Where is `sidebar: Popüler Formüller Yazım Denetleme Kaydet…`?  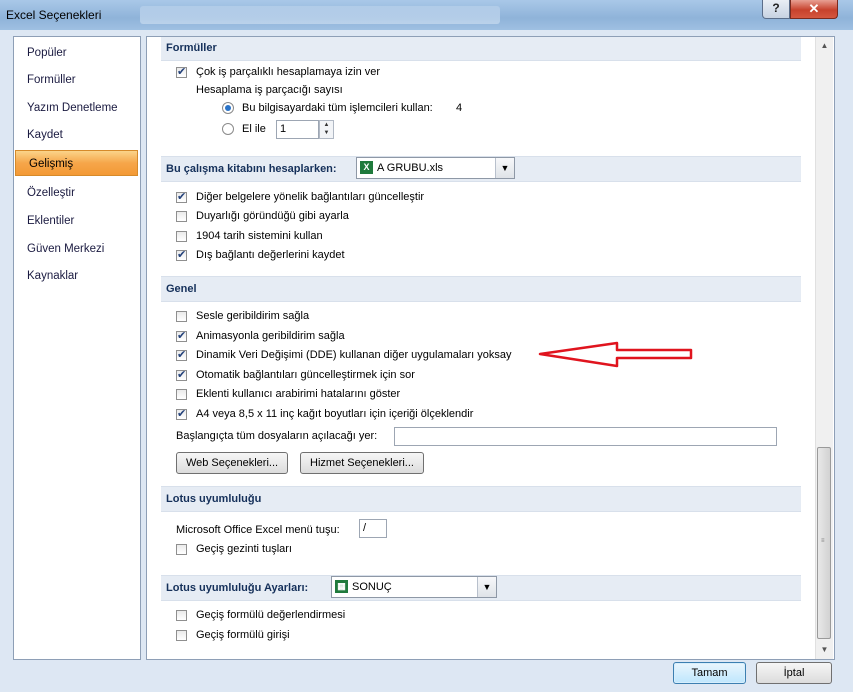
sidebar: Popüler Formüller Yazım Denetleme Kaydet… is located at coordinates (77, 348).